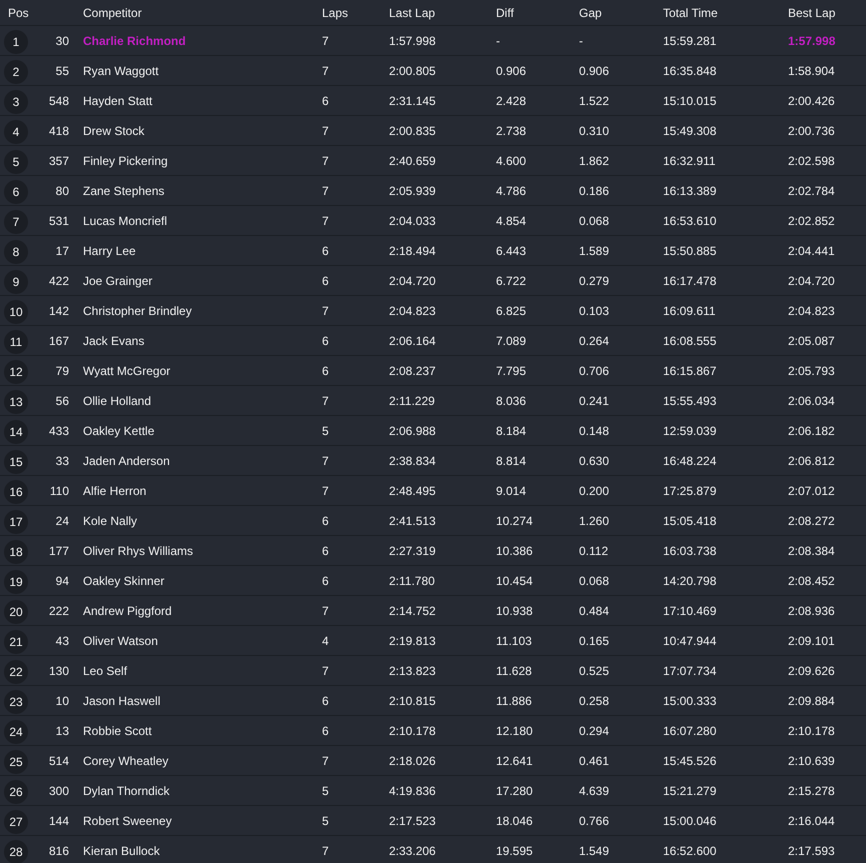  What do you see at coordinates (690, 281) in the screenshot?
I see `table-cell-text: 16:17.478` at bounding box center [690, 281].